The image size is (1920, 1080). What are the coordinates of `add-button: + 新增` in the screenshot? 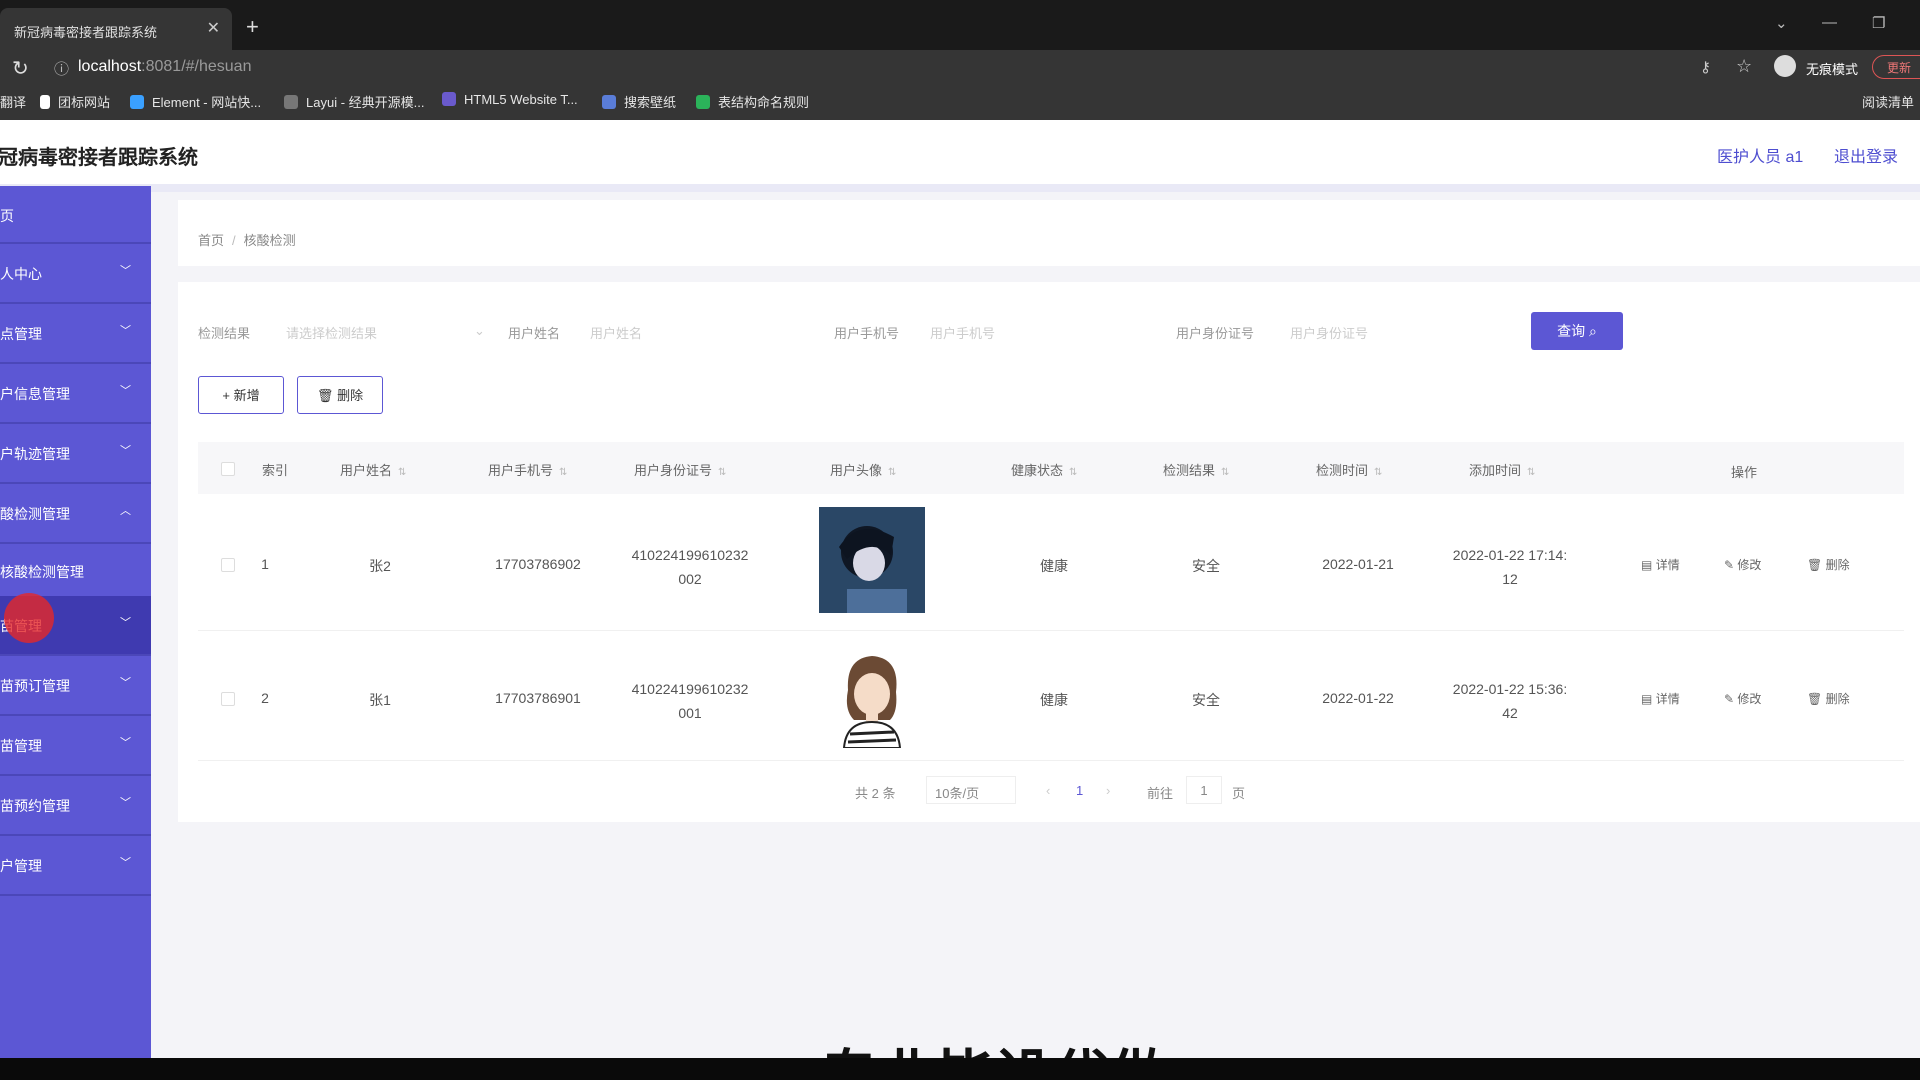 It's located at (241, 395).